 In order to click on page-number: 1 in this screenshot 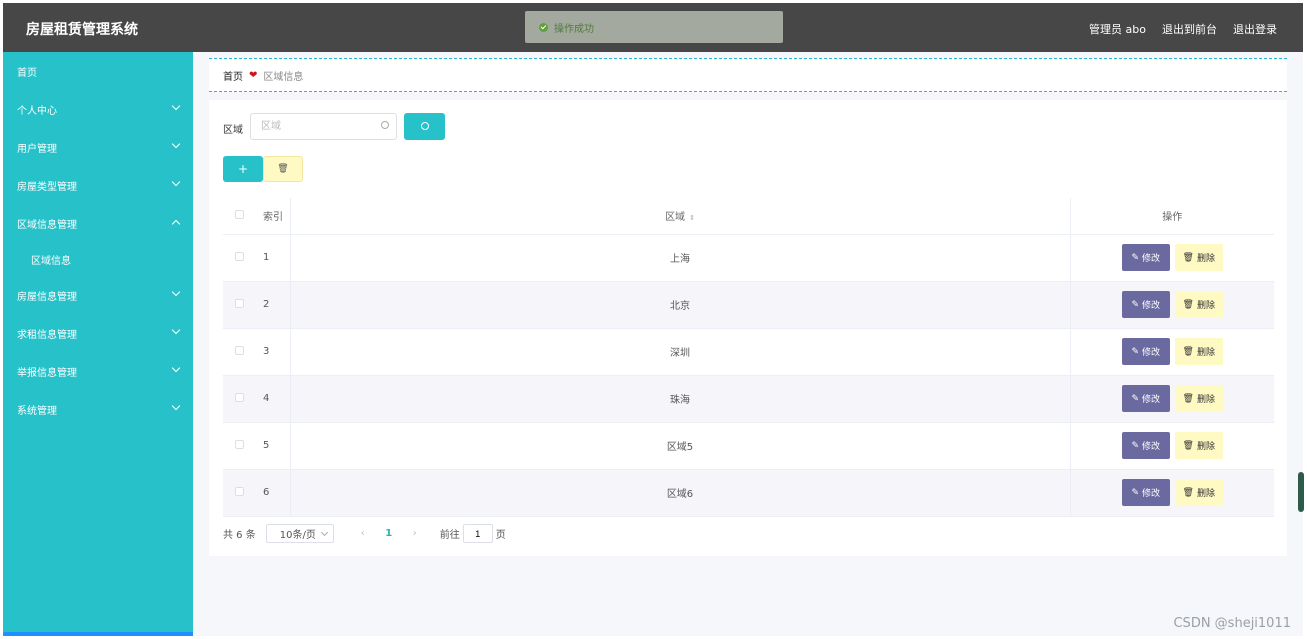, I will do `click(389, 533)`.